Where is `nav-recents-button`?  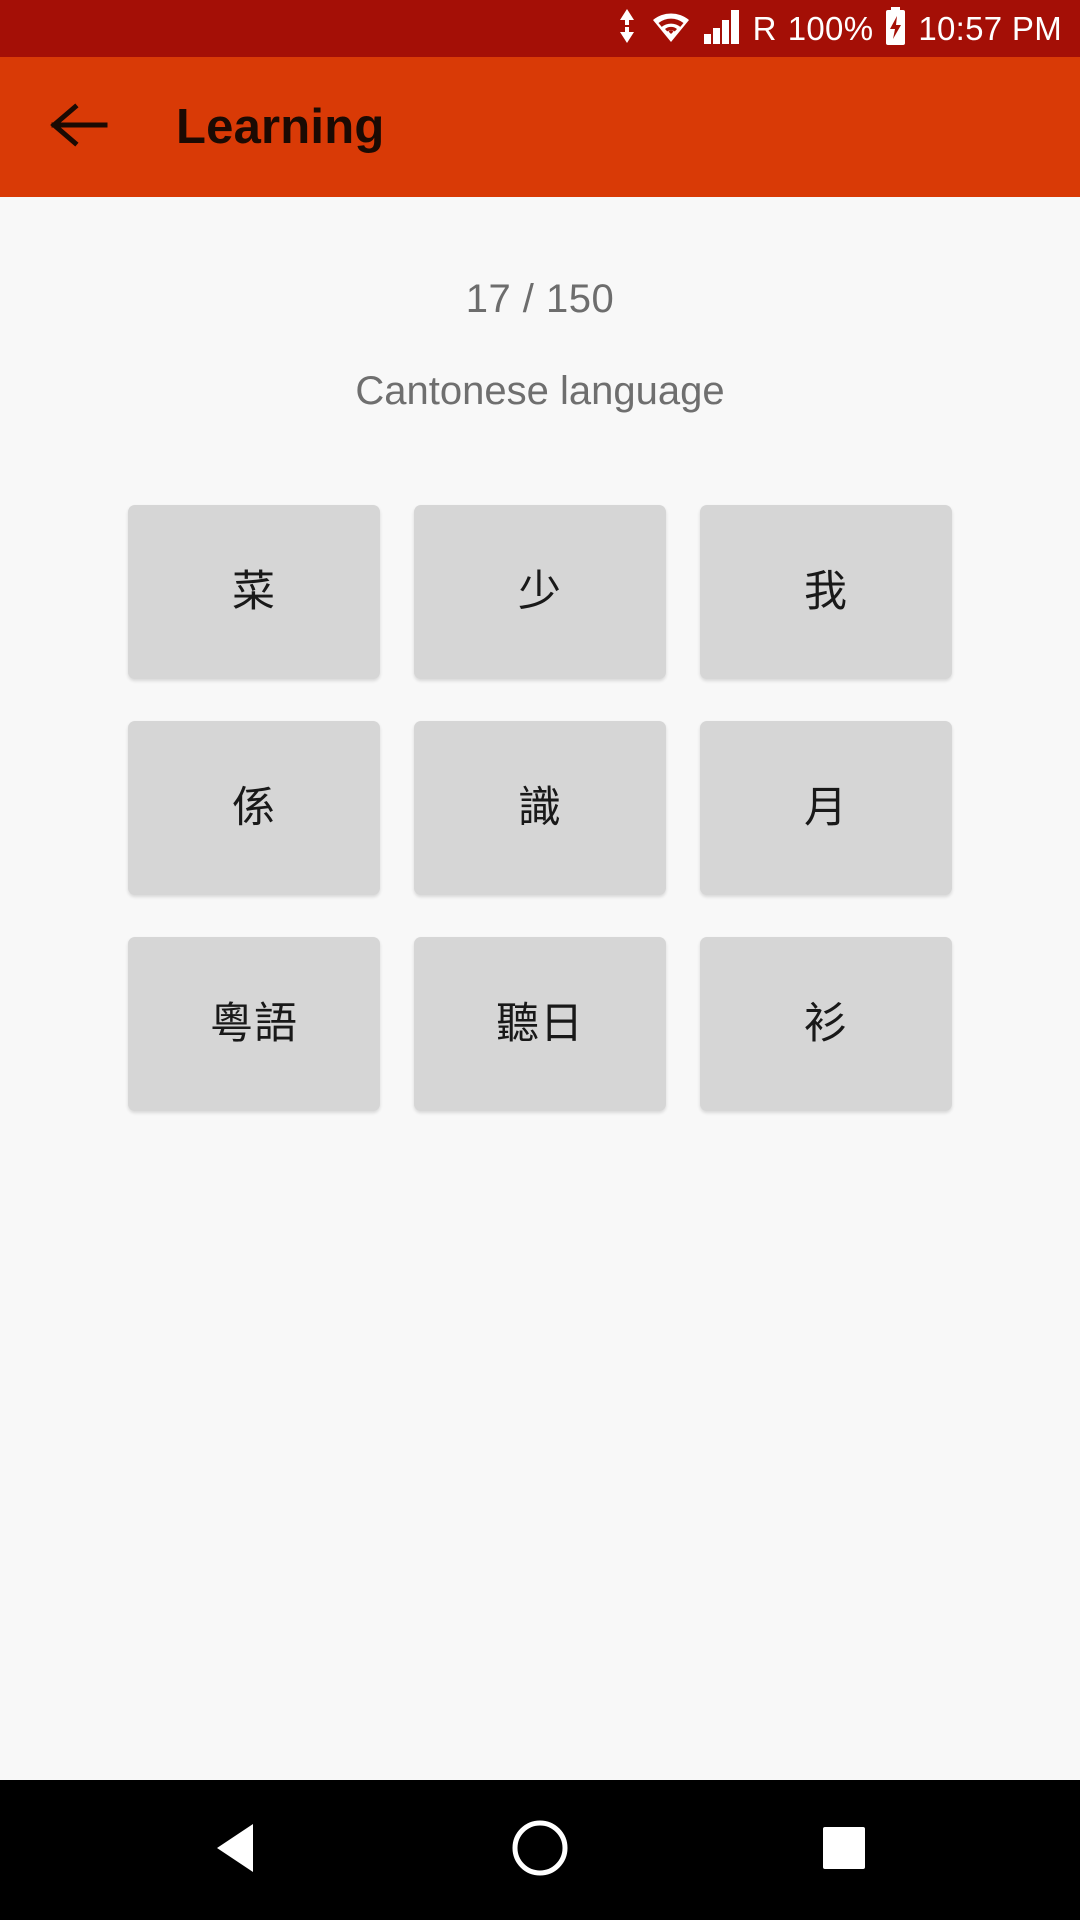 nav-recents-button is located at coordinates (844, 1850).